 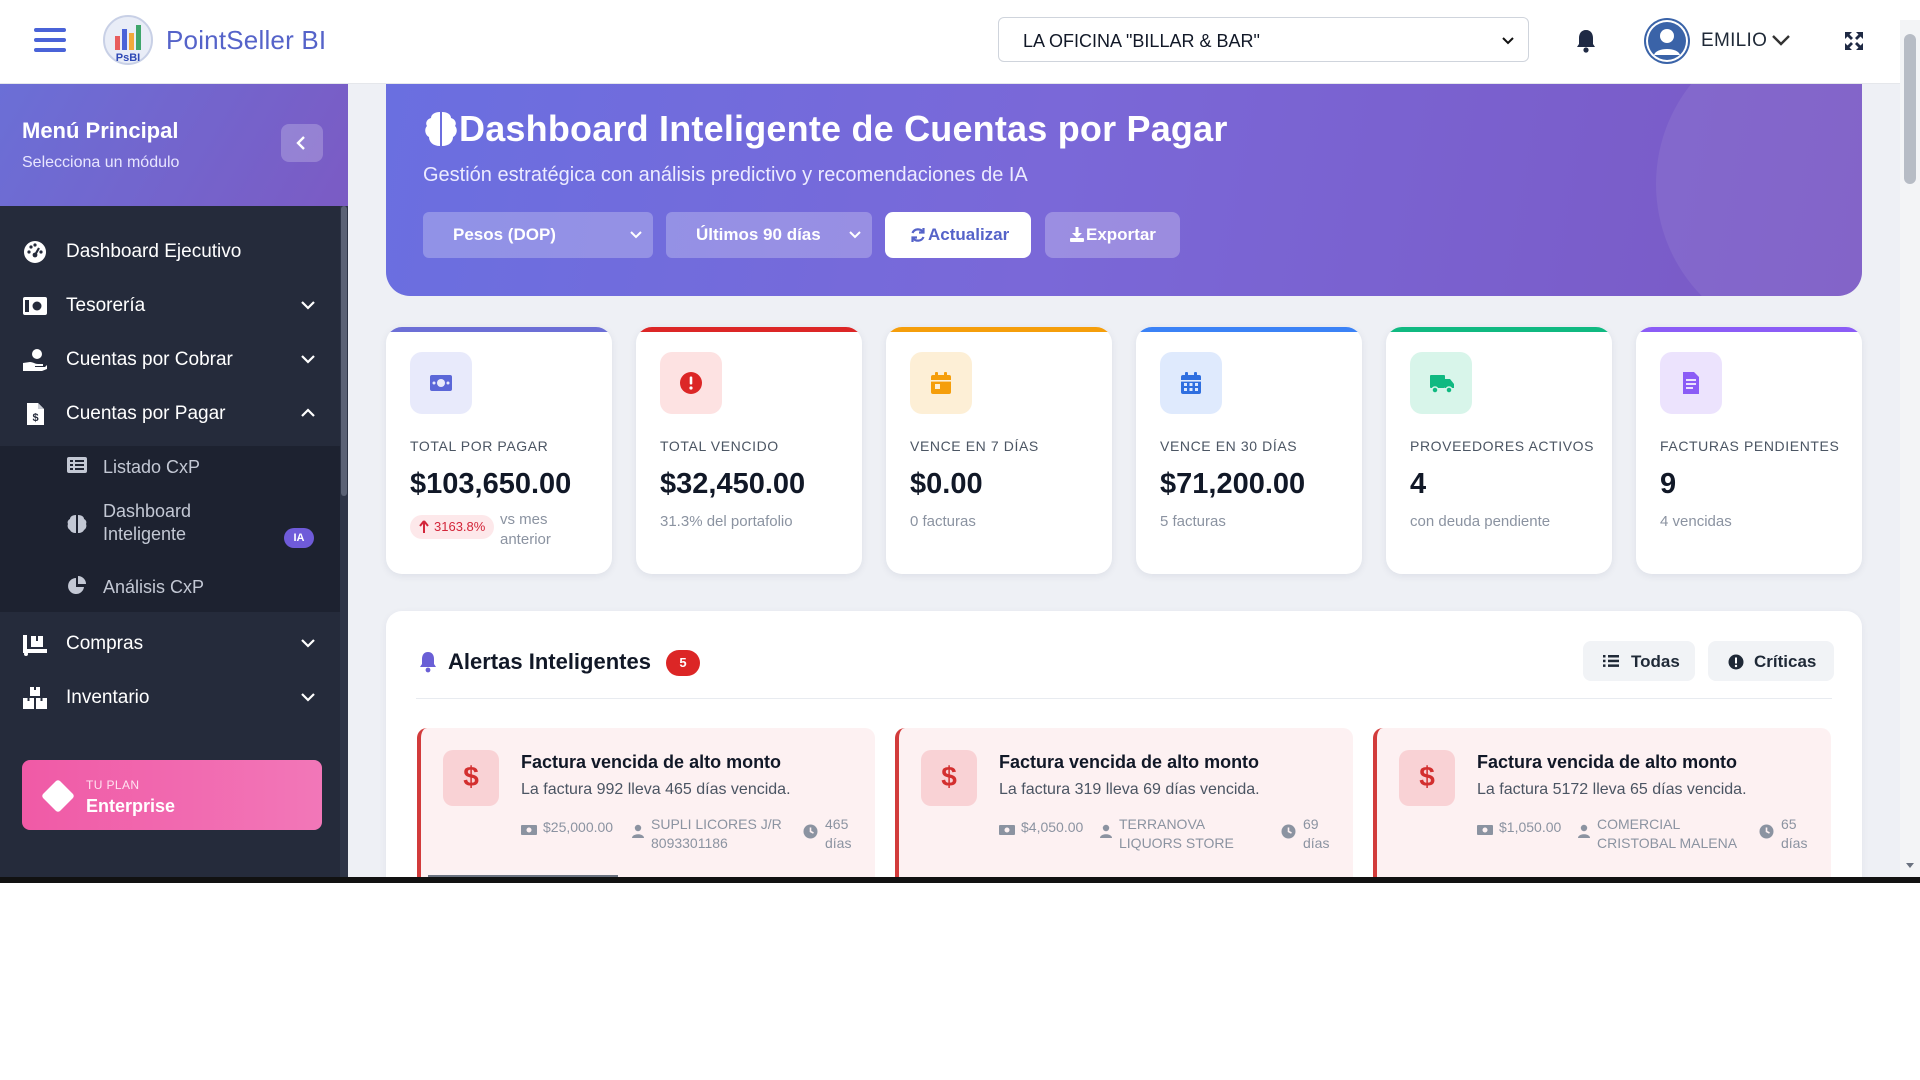 I want to click on kpi-value: 4, so click(x=1418, y=484).